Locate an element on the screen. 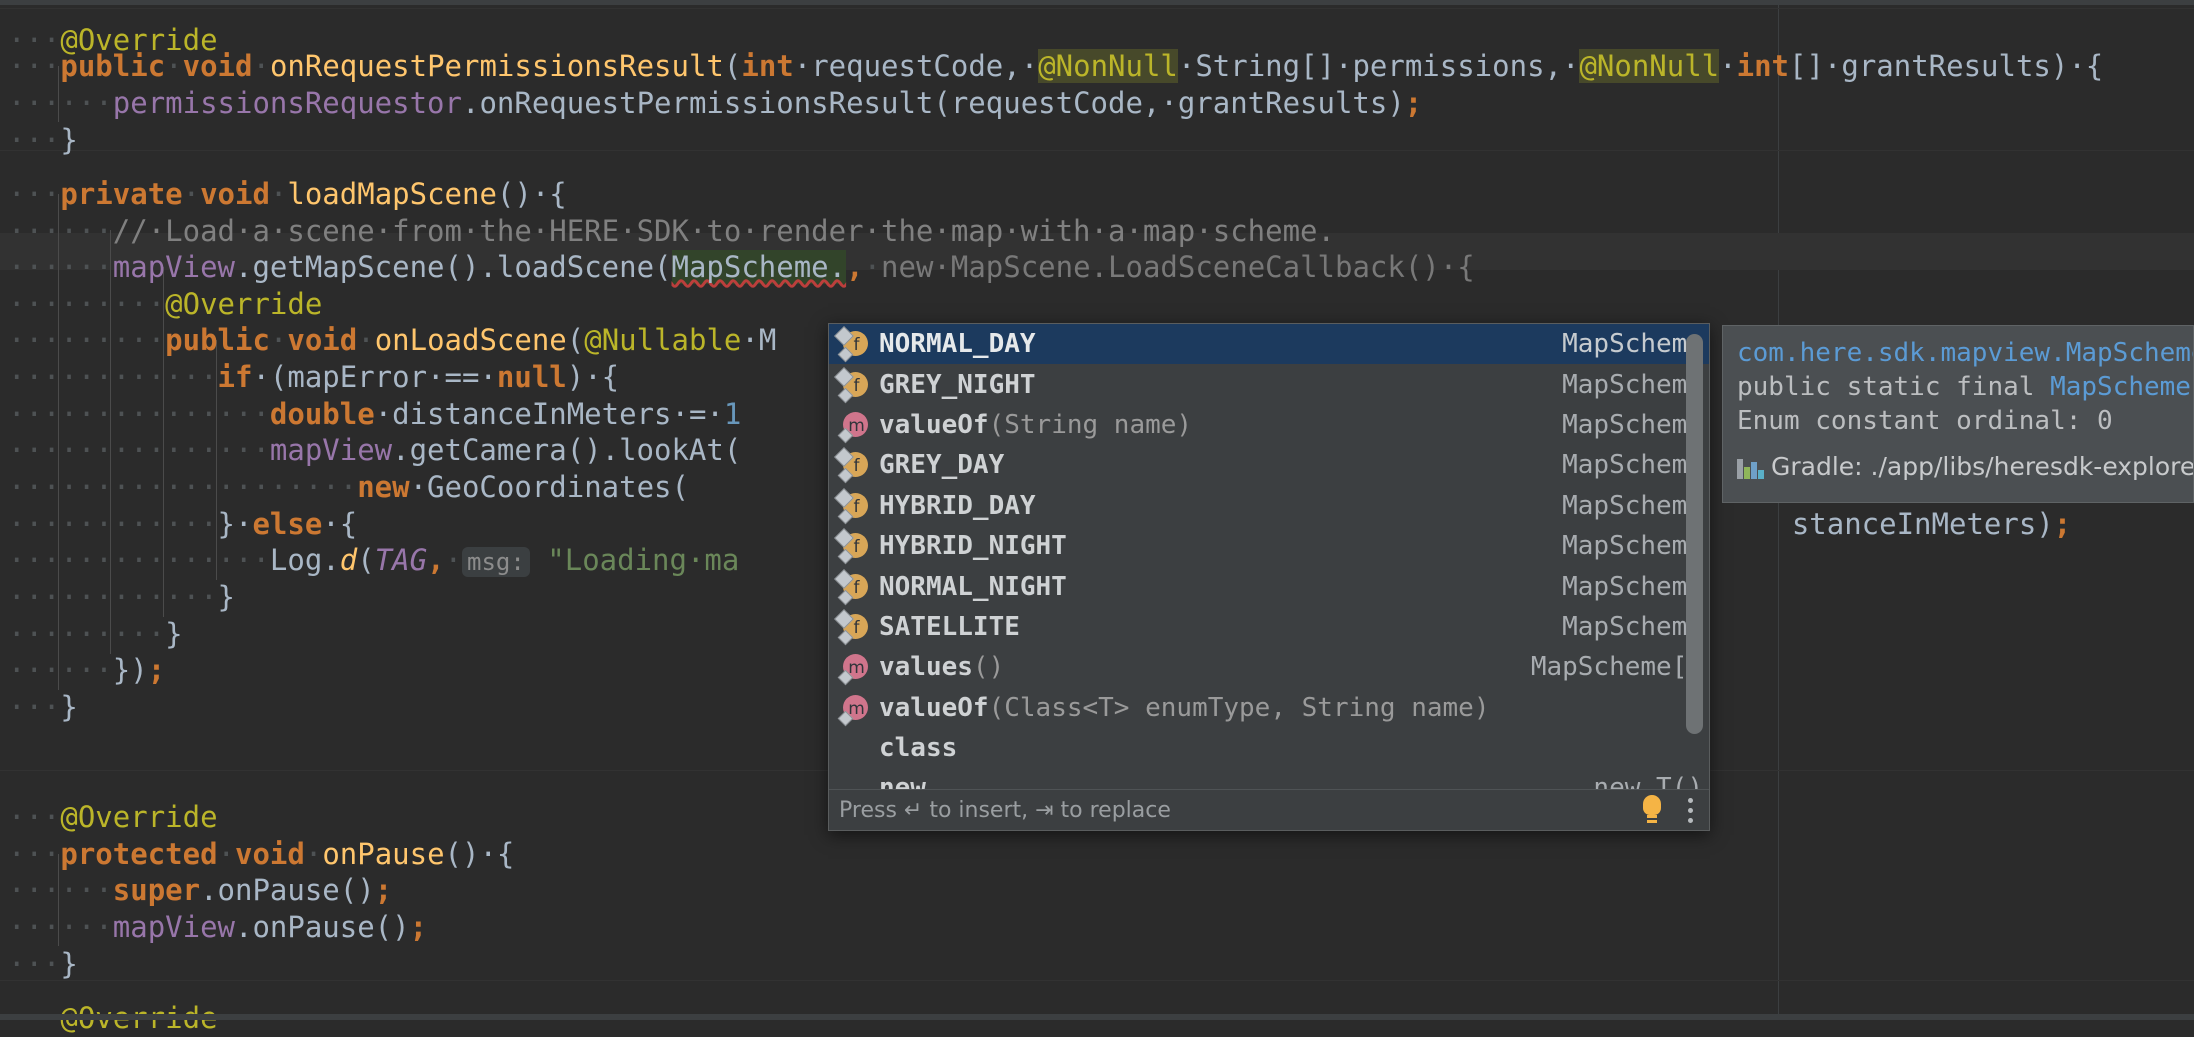 The height and width of the screenshot is (1037, 2194). completion-item: fGREY_DAYMapScheme is located at coordinates (1269, 465).